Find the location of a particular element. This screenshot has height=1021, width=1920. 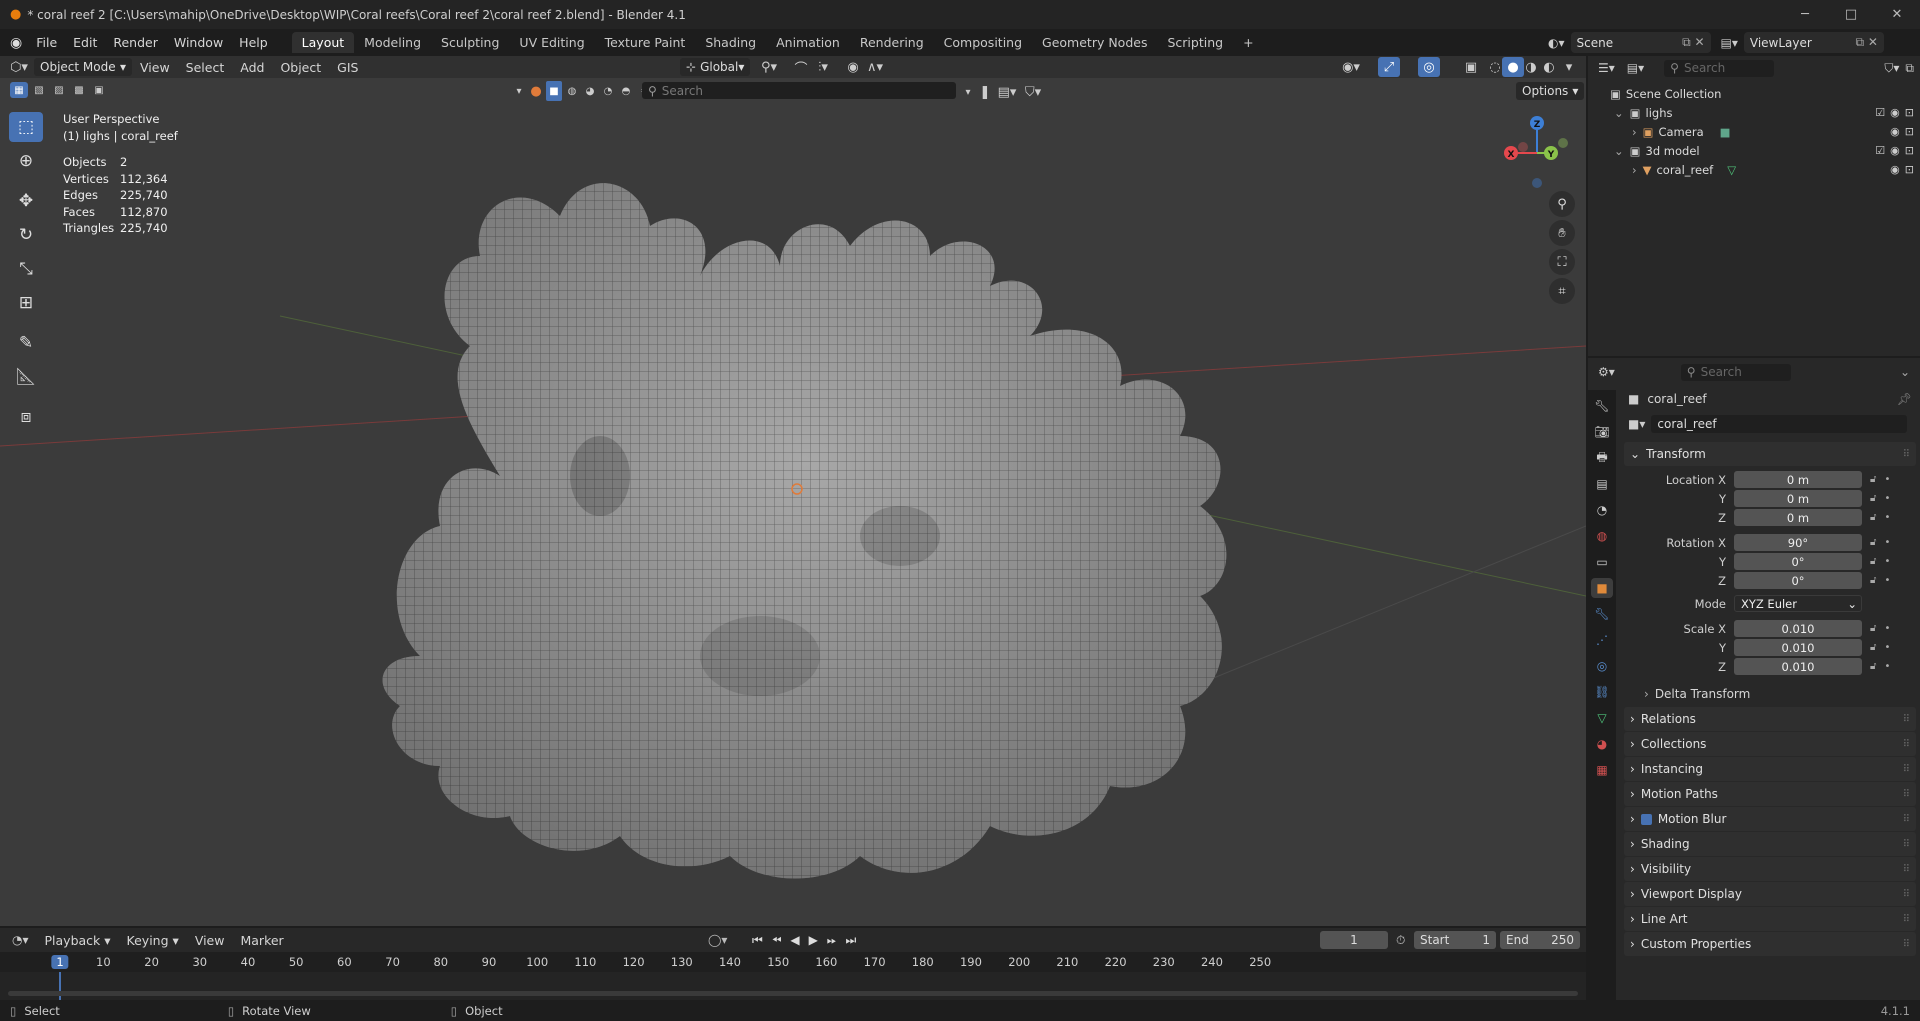

display-mode-icon: ▤▾ is located at coordinates (1635, 68).